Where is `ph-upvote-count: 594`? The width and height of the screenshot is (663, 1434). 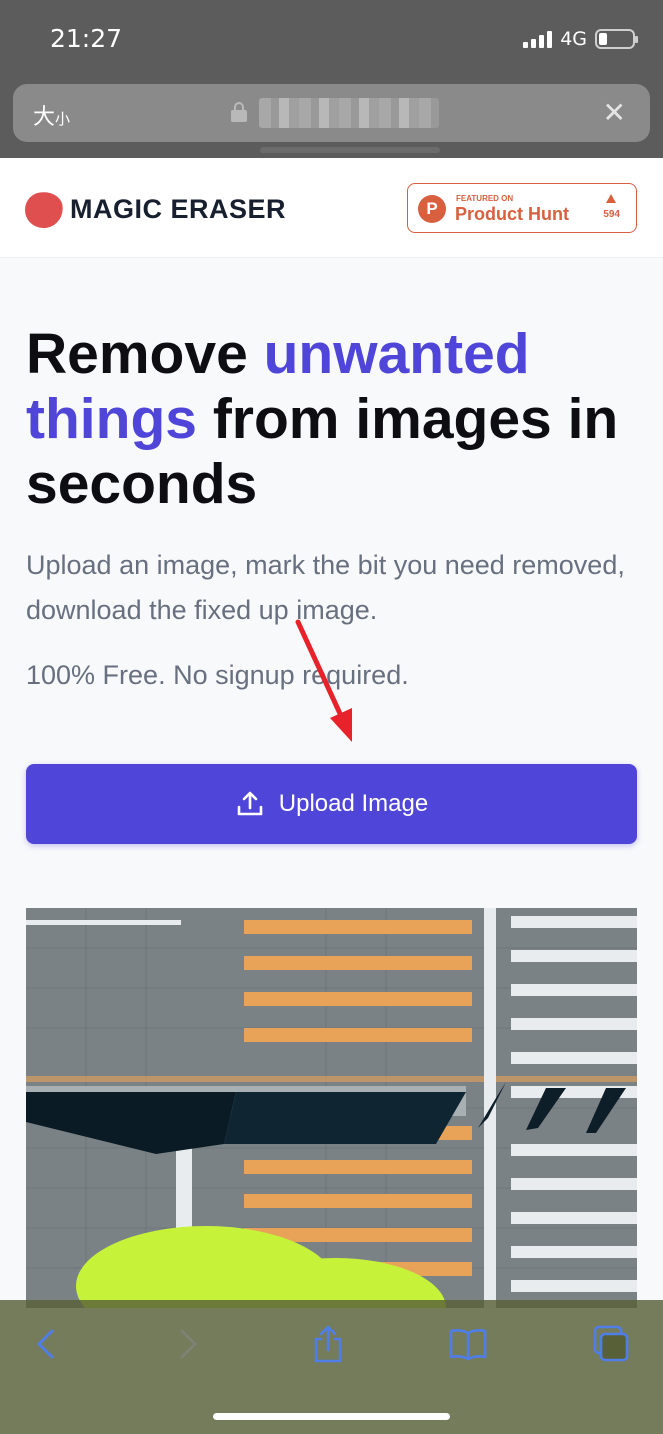 ph-upvote-count: 594 is located at coordinates (611, 214).